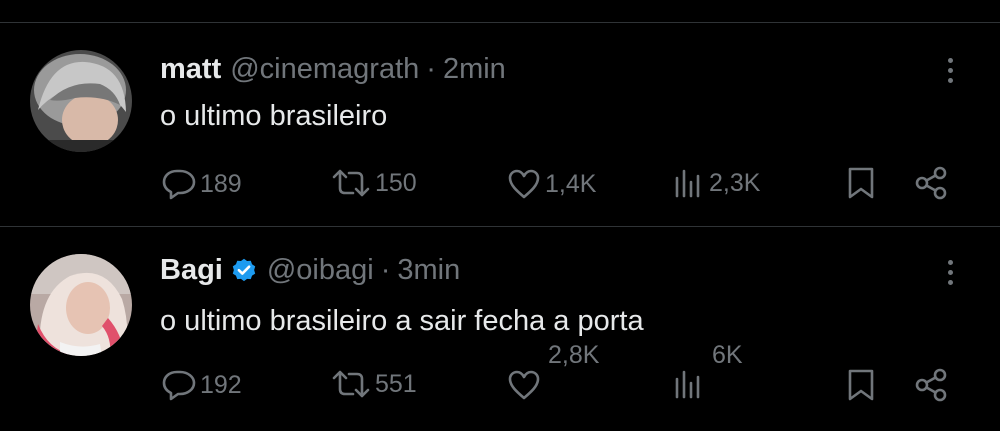 This screenshot has width=1000, height=431. Describe the element at coordinates (735, 182) in the screenshot. I see `views-count: 2,3K` at that location.